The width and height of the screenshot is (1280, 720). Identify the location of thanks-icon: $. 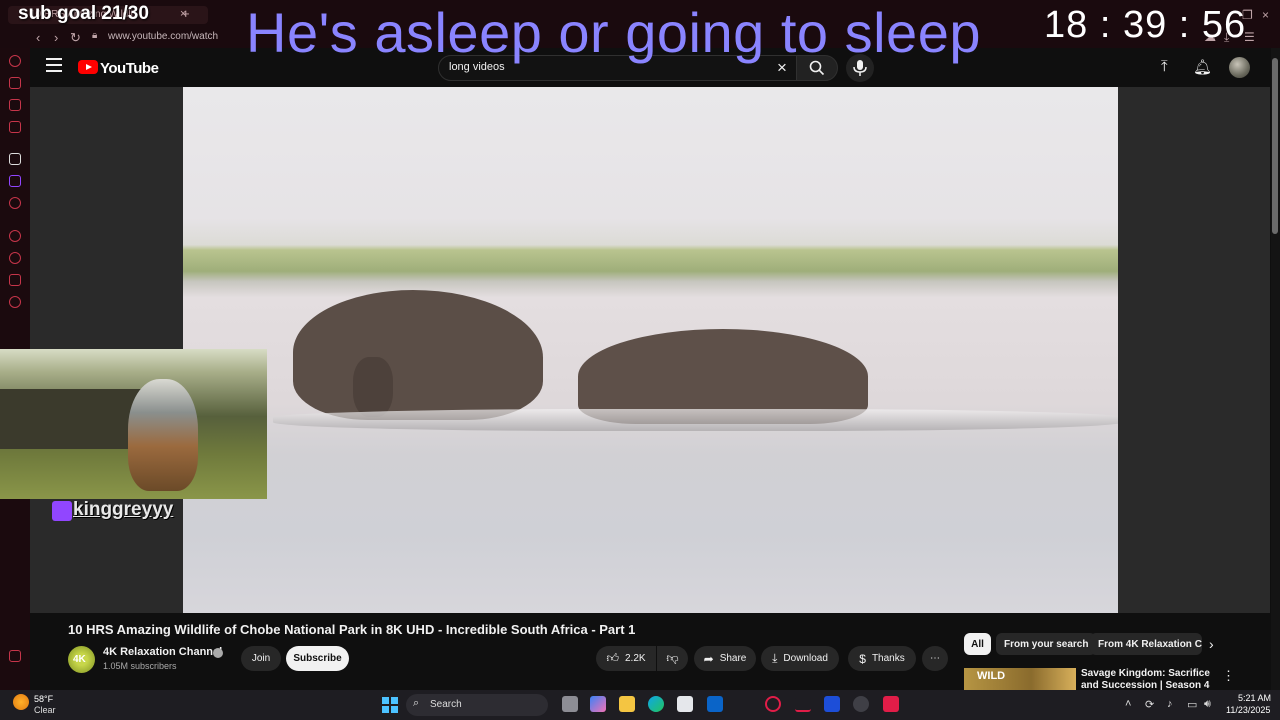
(862, 658).